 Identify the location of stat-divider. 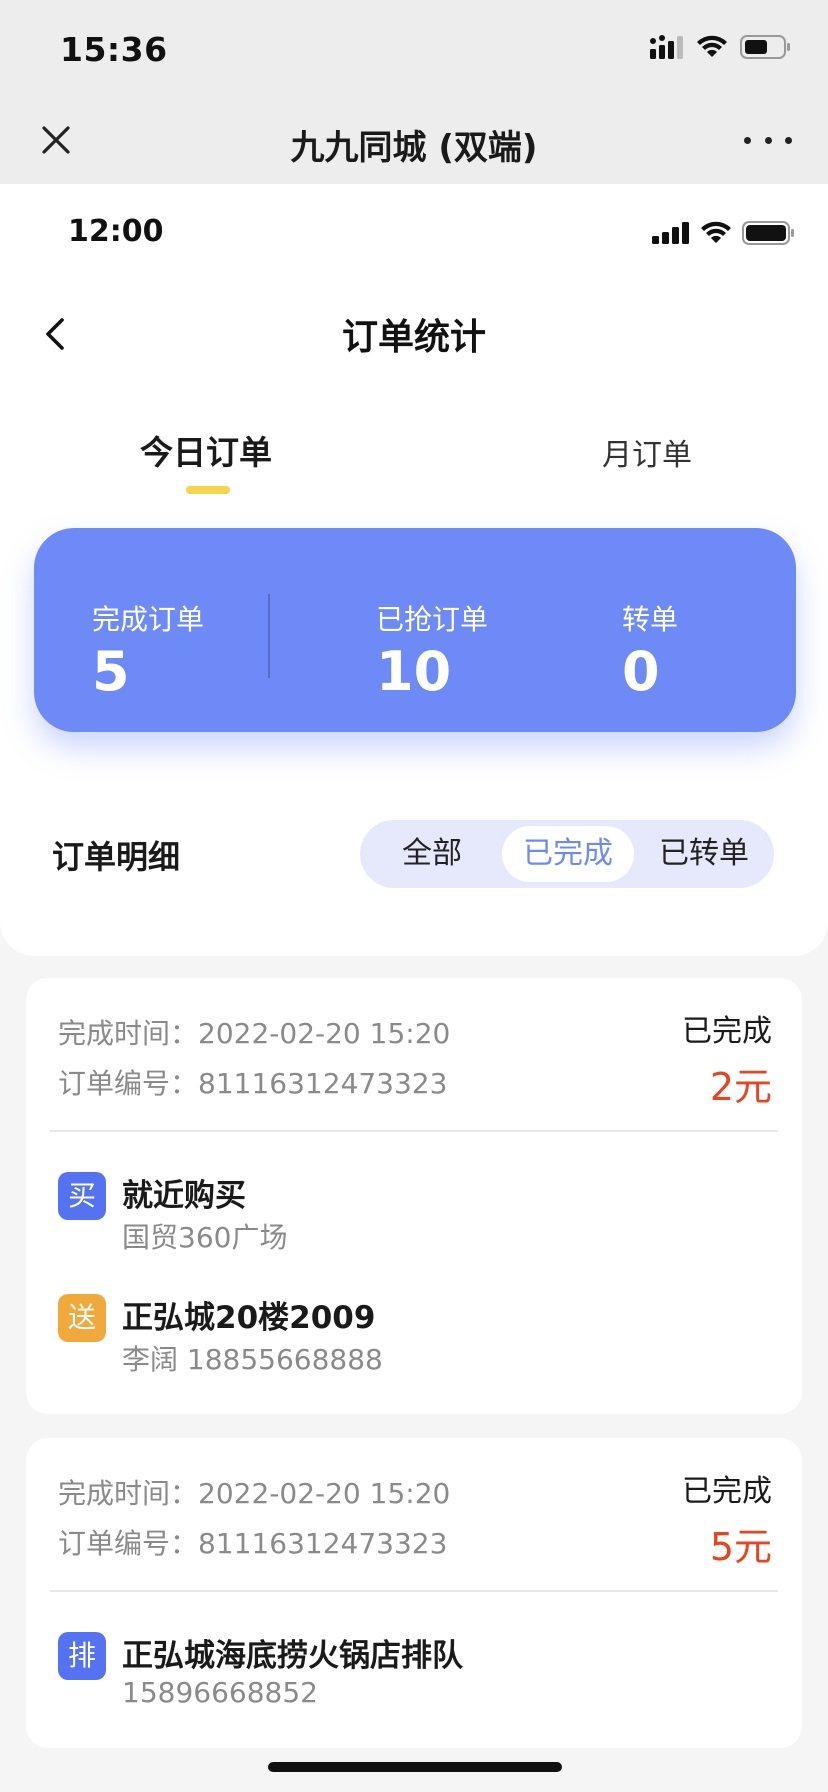
(269, 636).